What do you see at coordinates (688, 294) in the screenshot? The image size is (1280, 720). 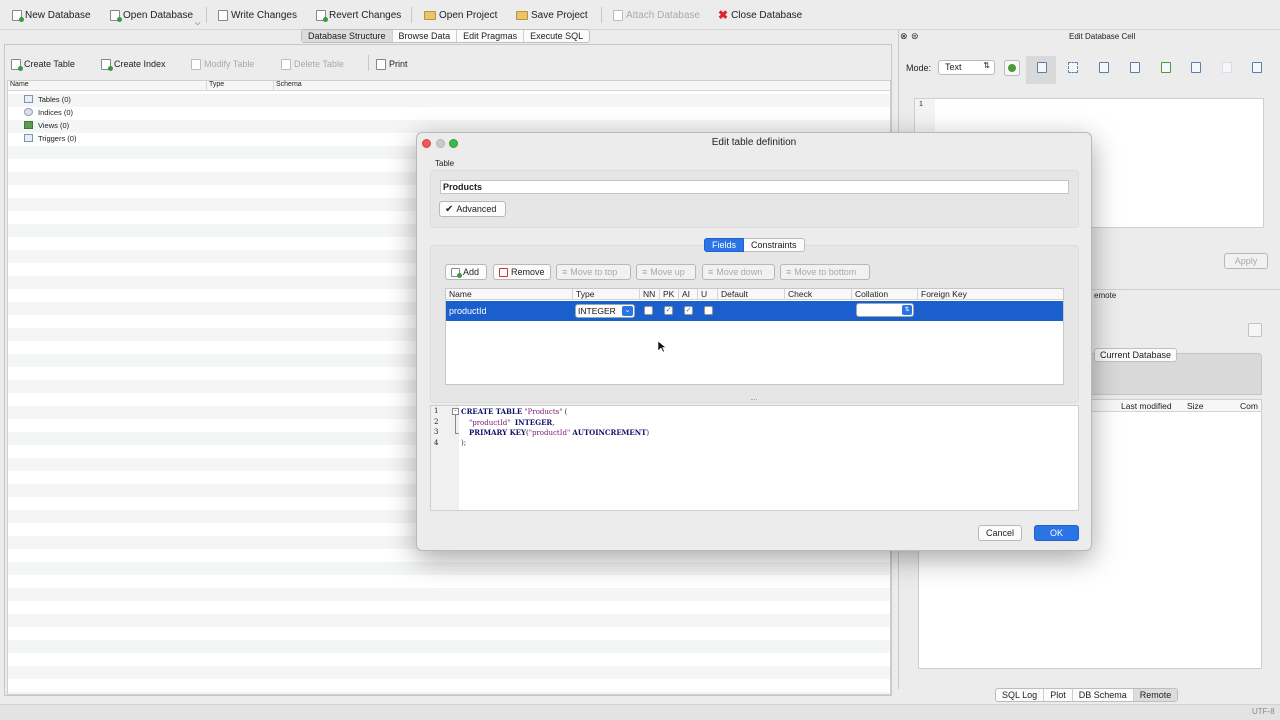 I see `column-header-ai: AI` at bounding box center [688, 294].